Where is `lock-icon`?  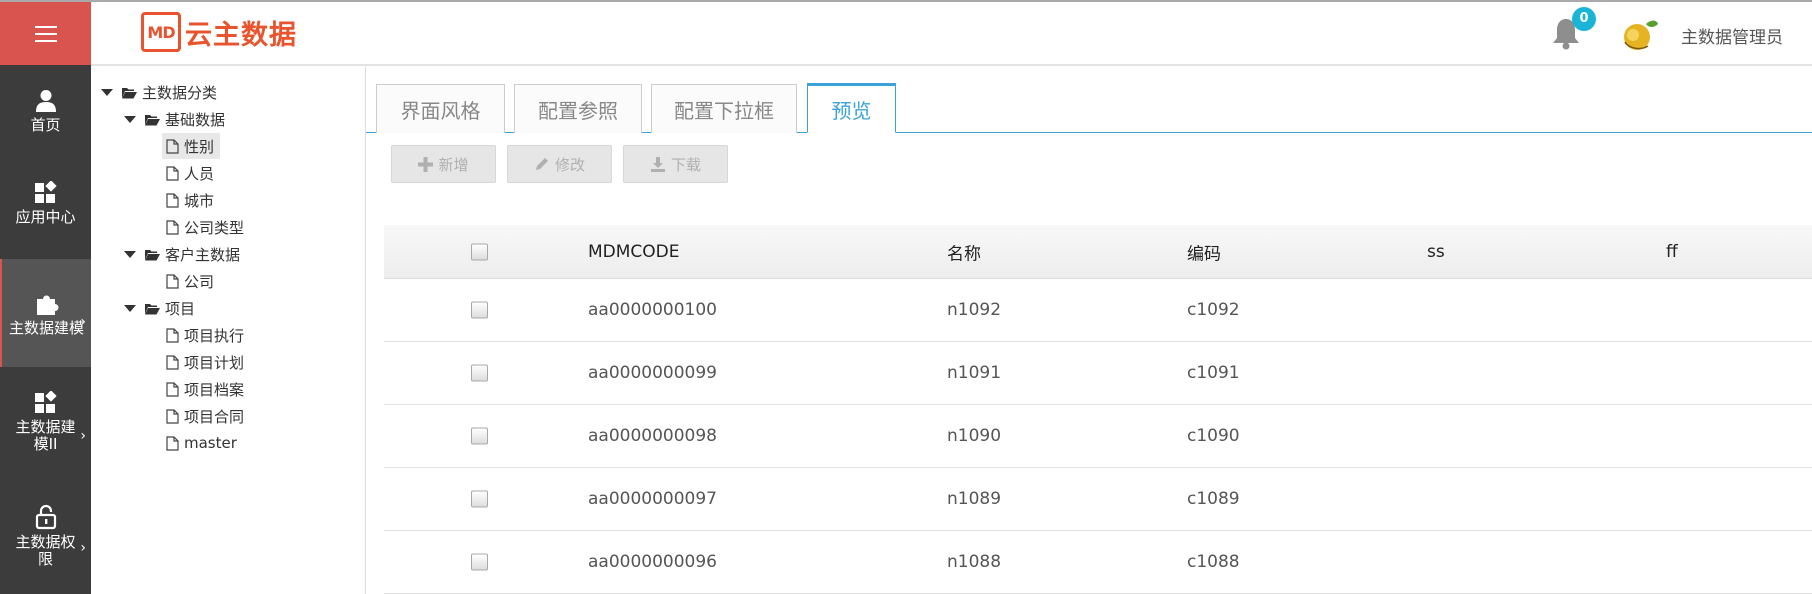 lock-icon is located at coordinates (45, 517).